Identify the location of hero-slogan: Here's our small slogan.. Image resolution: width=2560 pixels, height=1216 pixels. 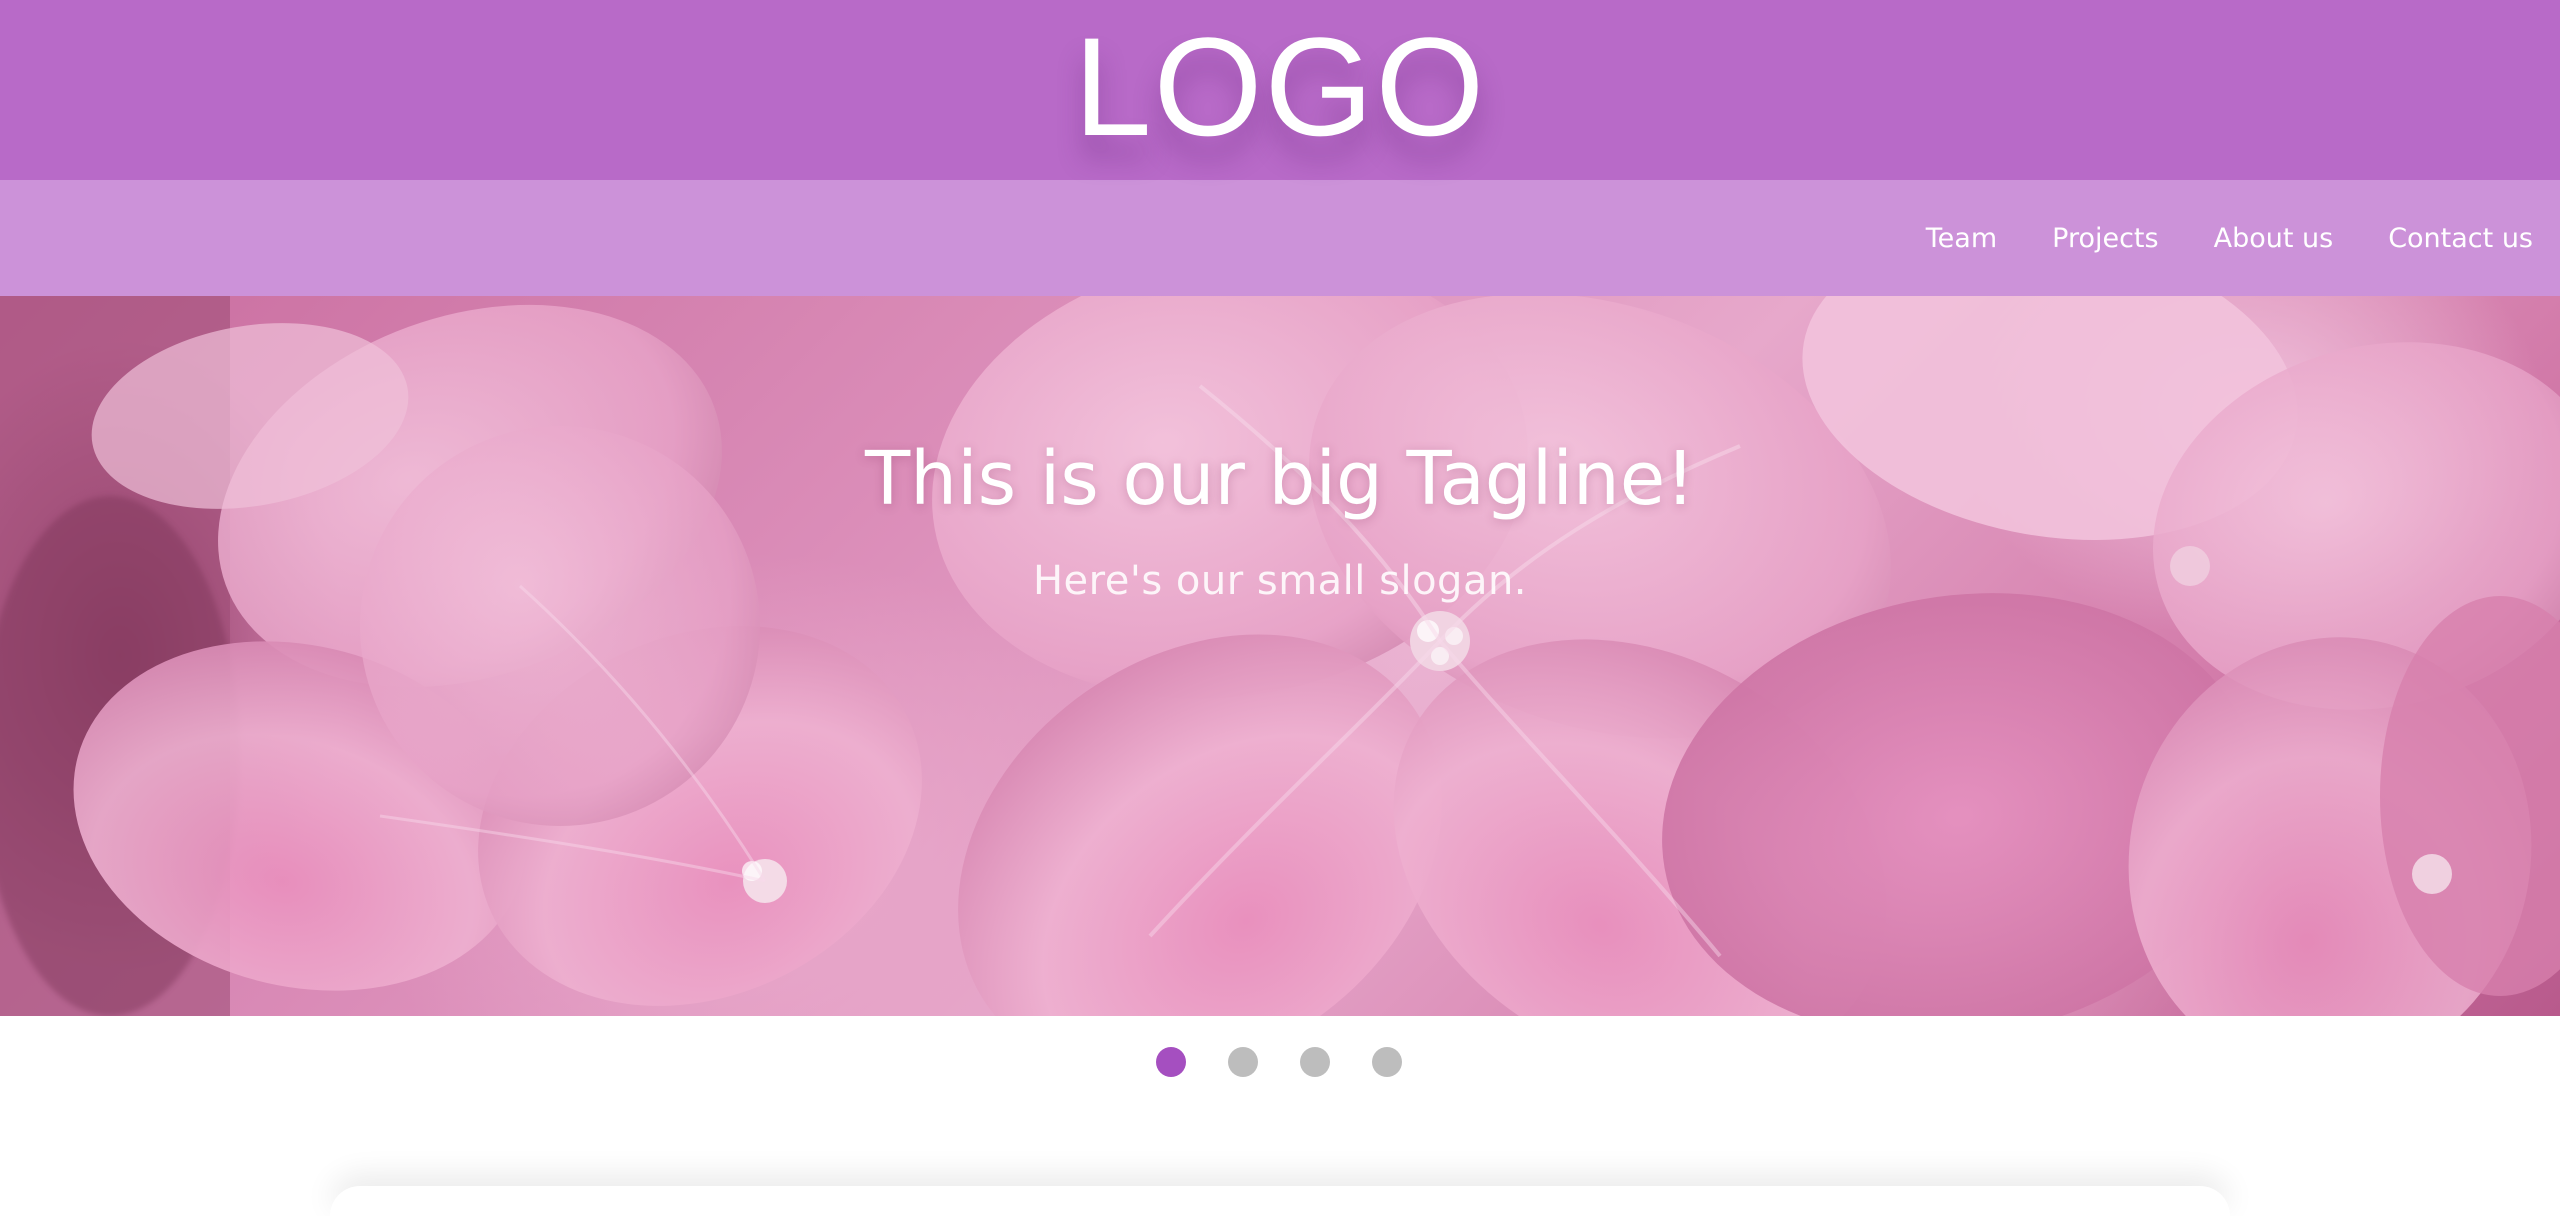
(1280, 581).